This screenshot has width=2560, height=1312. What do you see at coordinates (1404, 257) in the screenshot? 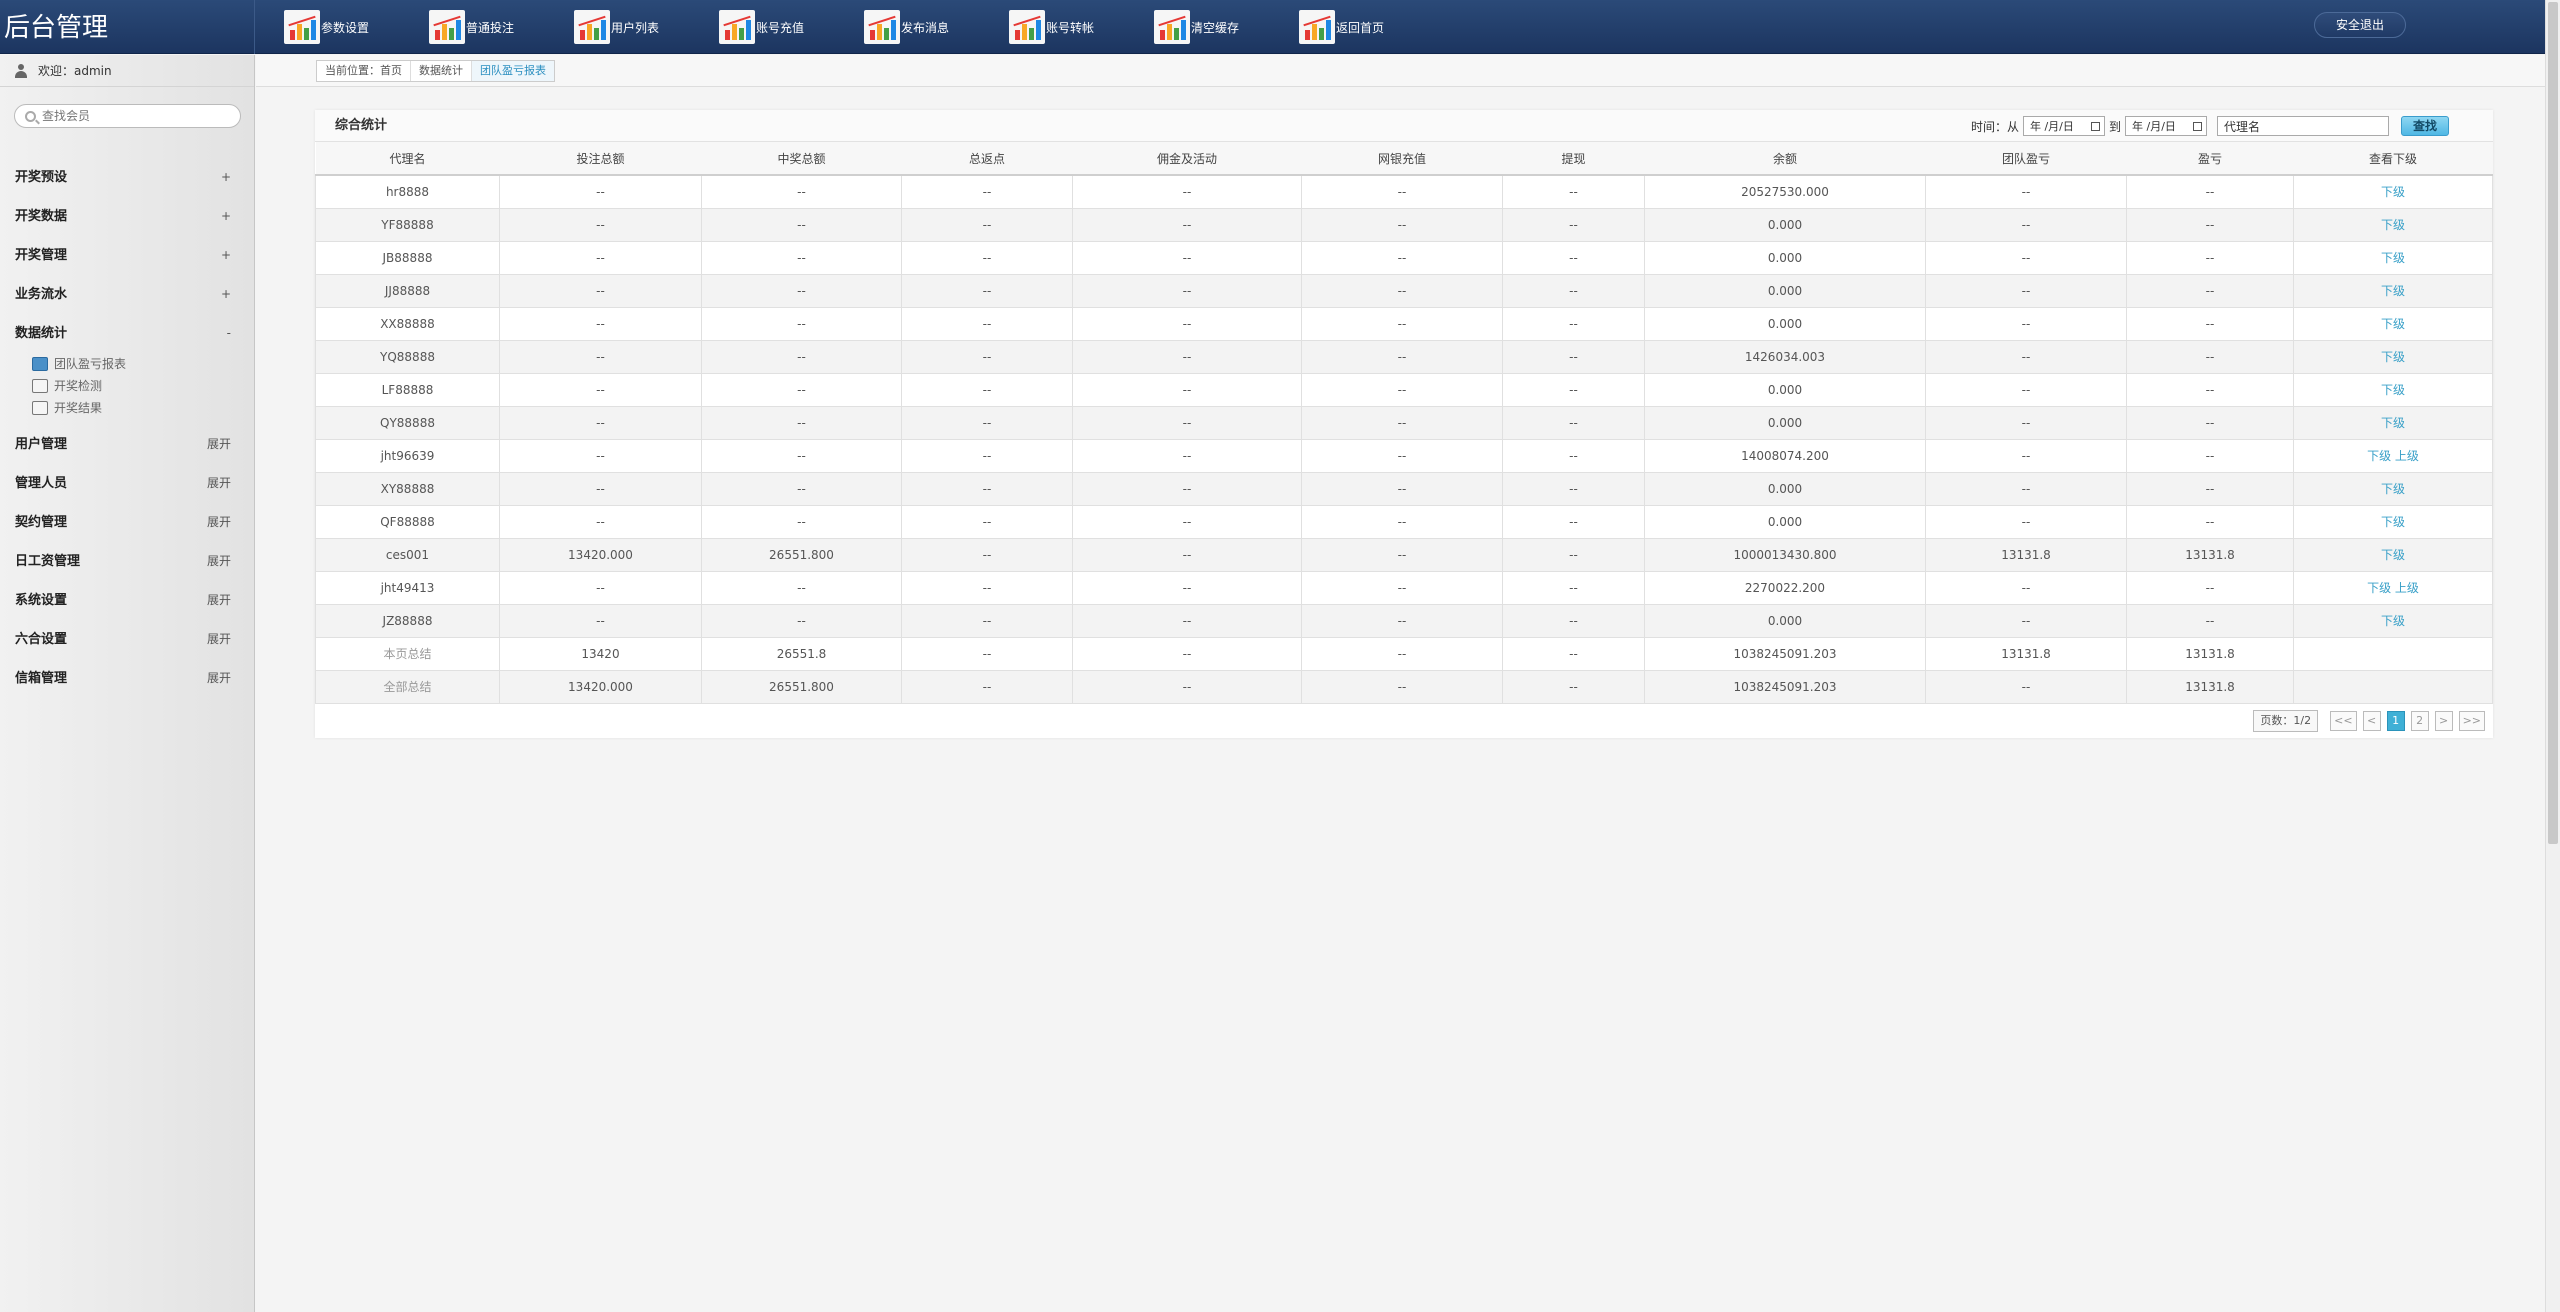
I see `table-row: JB88888 -- -- -- -- -- -- 0.000 -- -- 下级` at bounding box center [1404, 257].